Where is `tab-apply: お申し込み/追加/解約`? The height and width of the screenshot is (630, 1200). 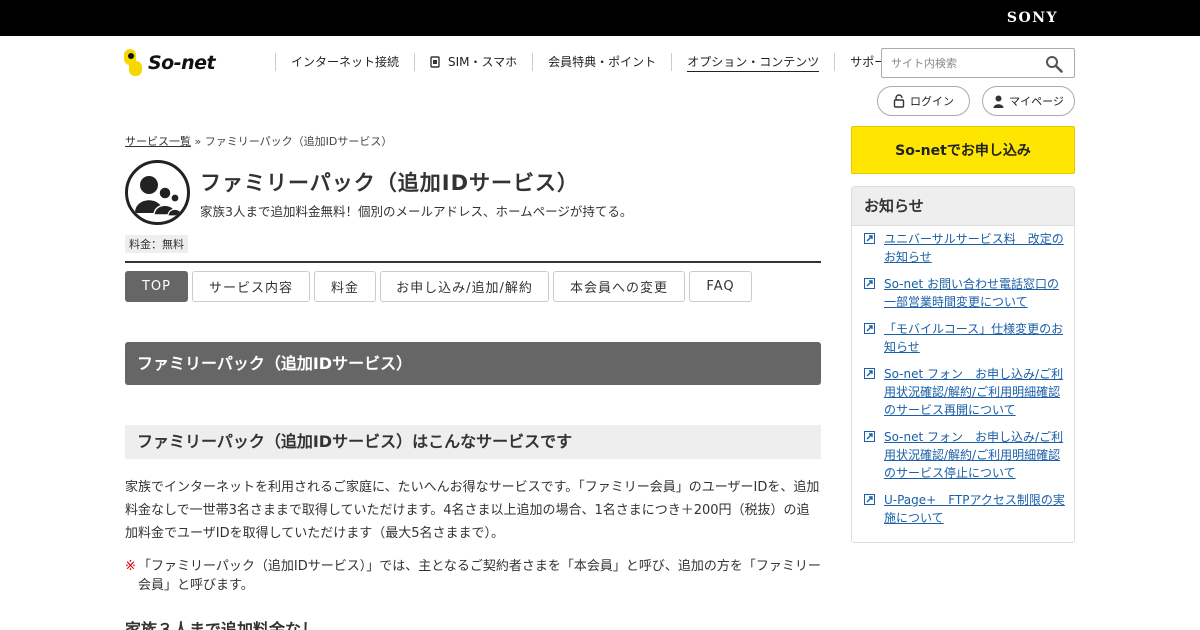
tab-apply: お申し込み/追加/解約 is located at coordinates (464, 286).